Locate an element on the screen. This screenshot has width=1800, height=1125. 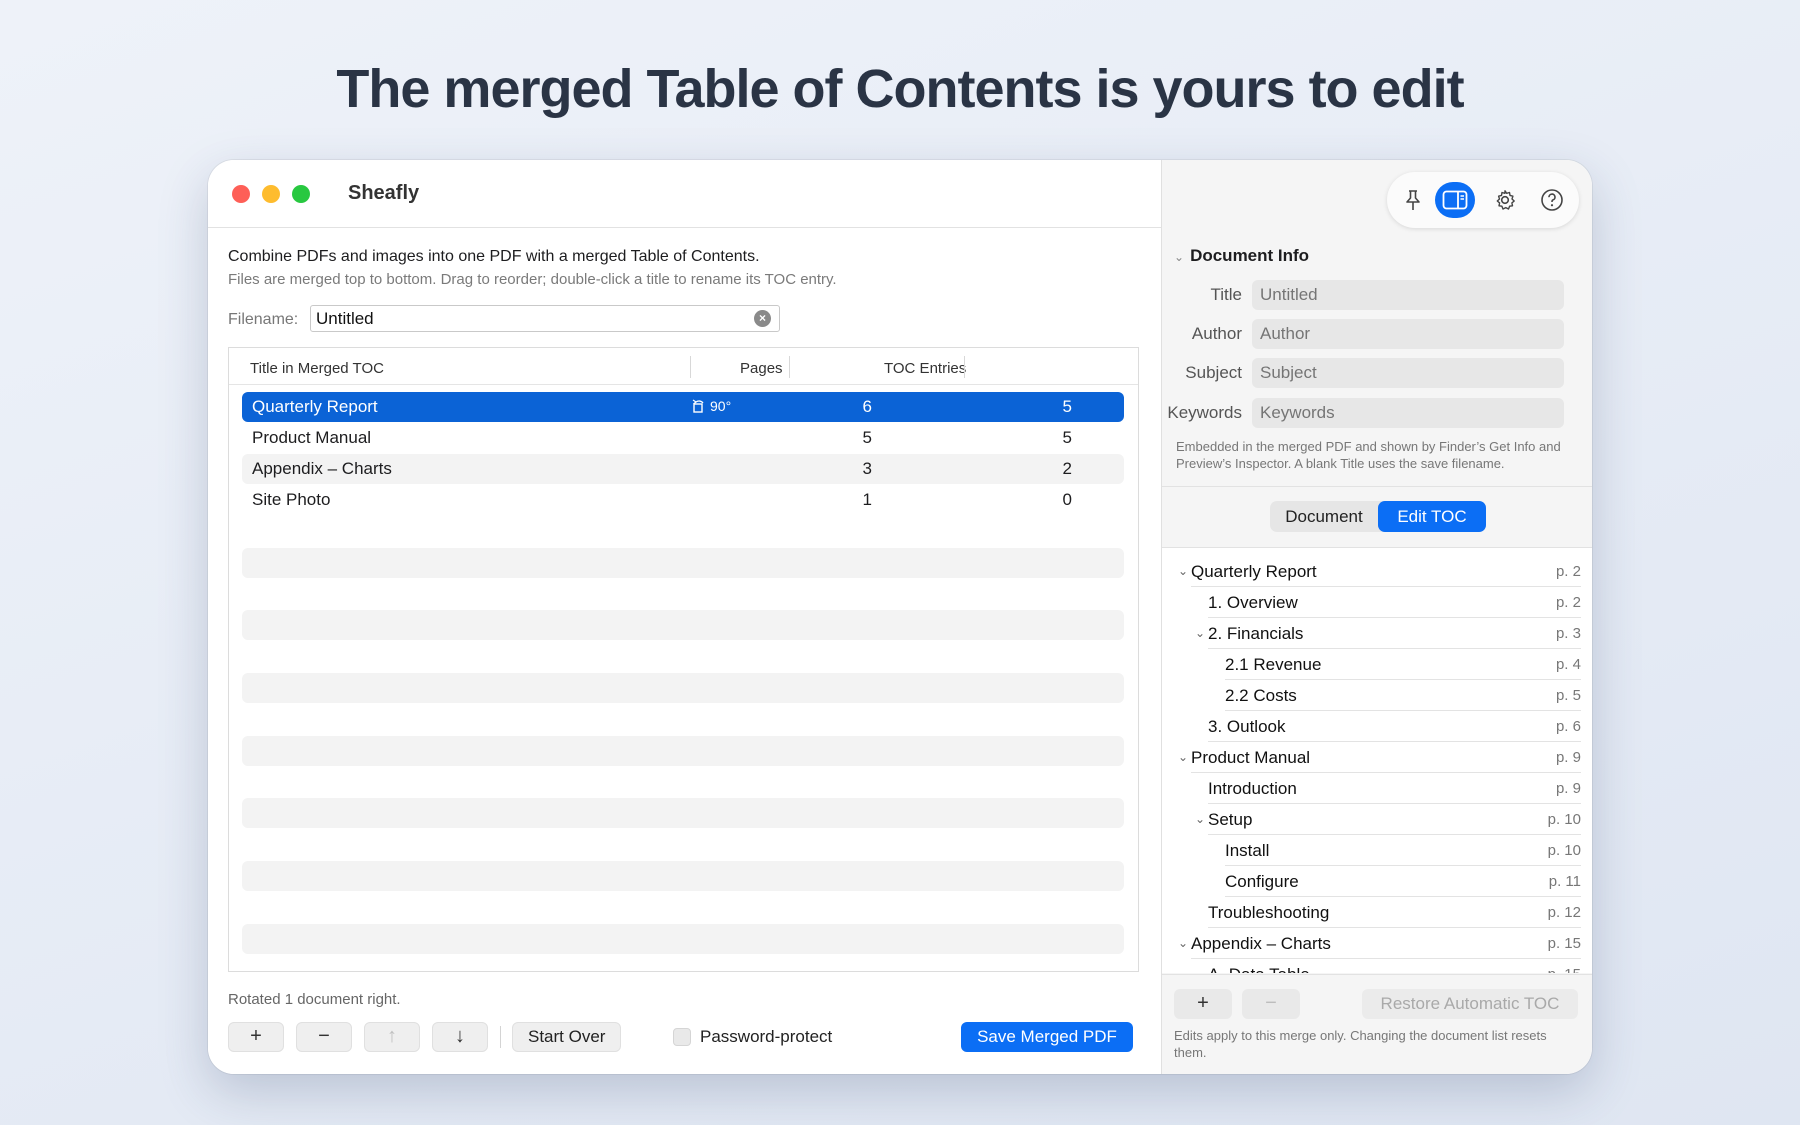
password-protect-checkbox is located at coordinates (682, 1037).